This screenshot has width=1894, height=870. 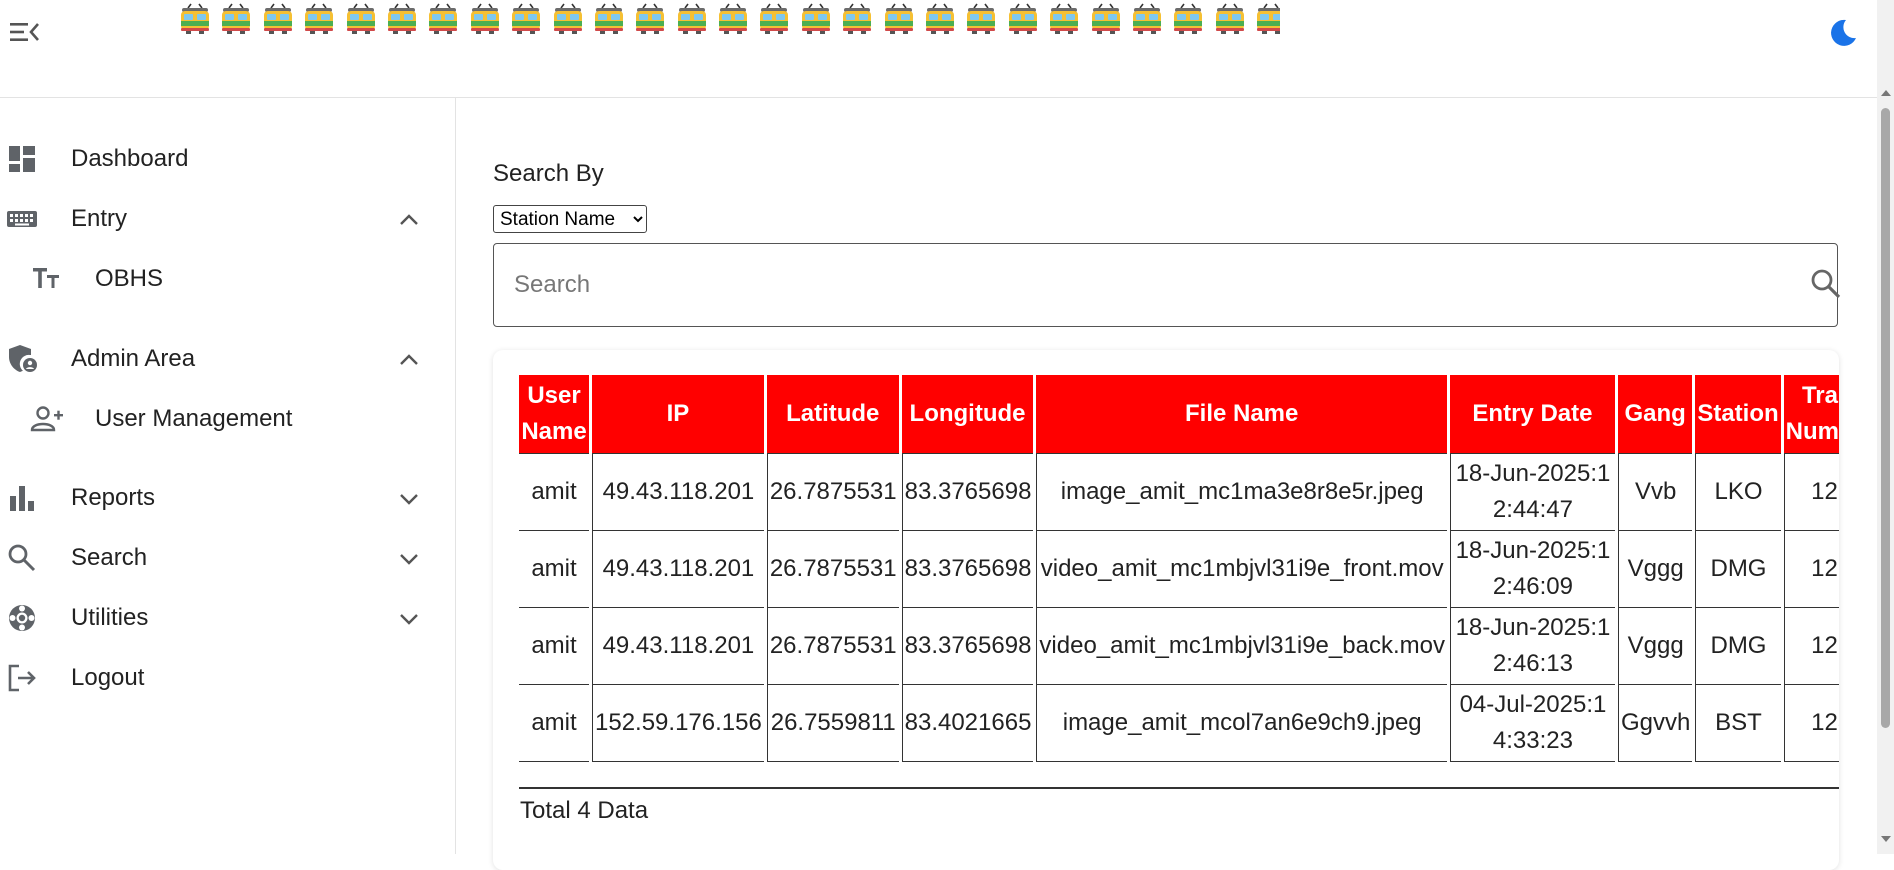 I want to click on keyboard-icon, so click(x=22, y=219).